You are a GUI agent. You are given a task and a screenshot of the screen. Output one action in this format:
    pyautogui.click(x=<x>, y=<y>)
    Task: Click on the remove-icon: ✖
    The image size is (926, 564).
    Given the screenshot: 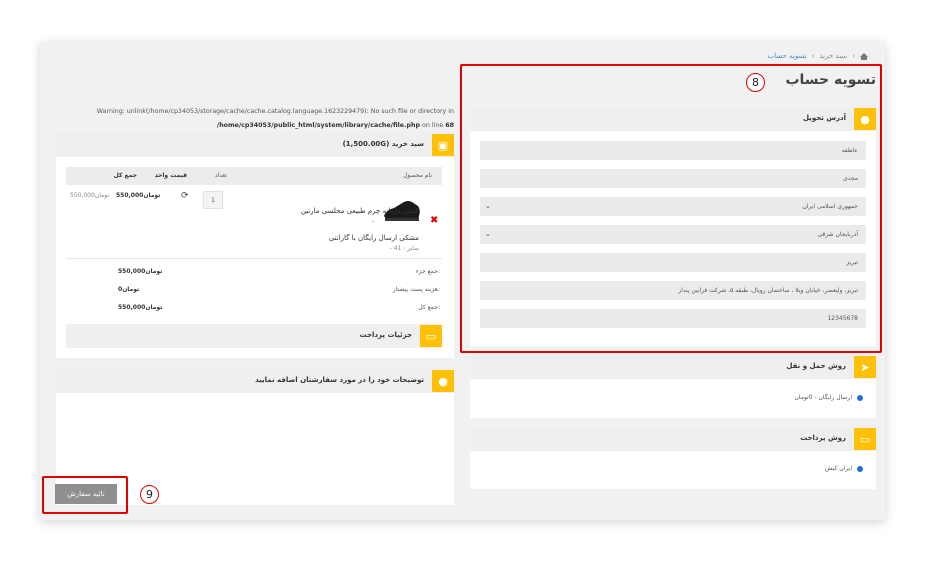 What is the action you would take?
    pyautogui.click(x=434, y=220)
    